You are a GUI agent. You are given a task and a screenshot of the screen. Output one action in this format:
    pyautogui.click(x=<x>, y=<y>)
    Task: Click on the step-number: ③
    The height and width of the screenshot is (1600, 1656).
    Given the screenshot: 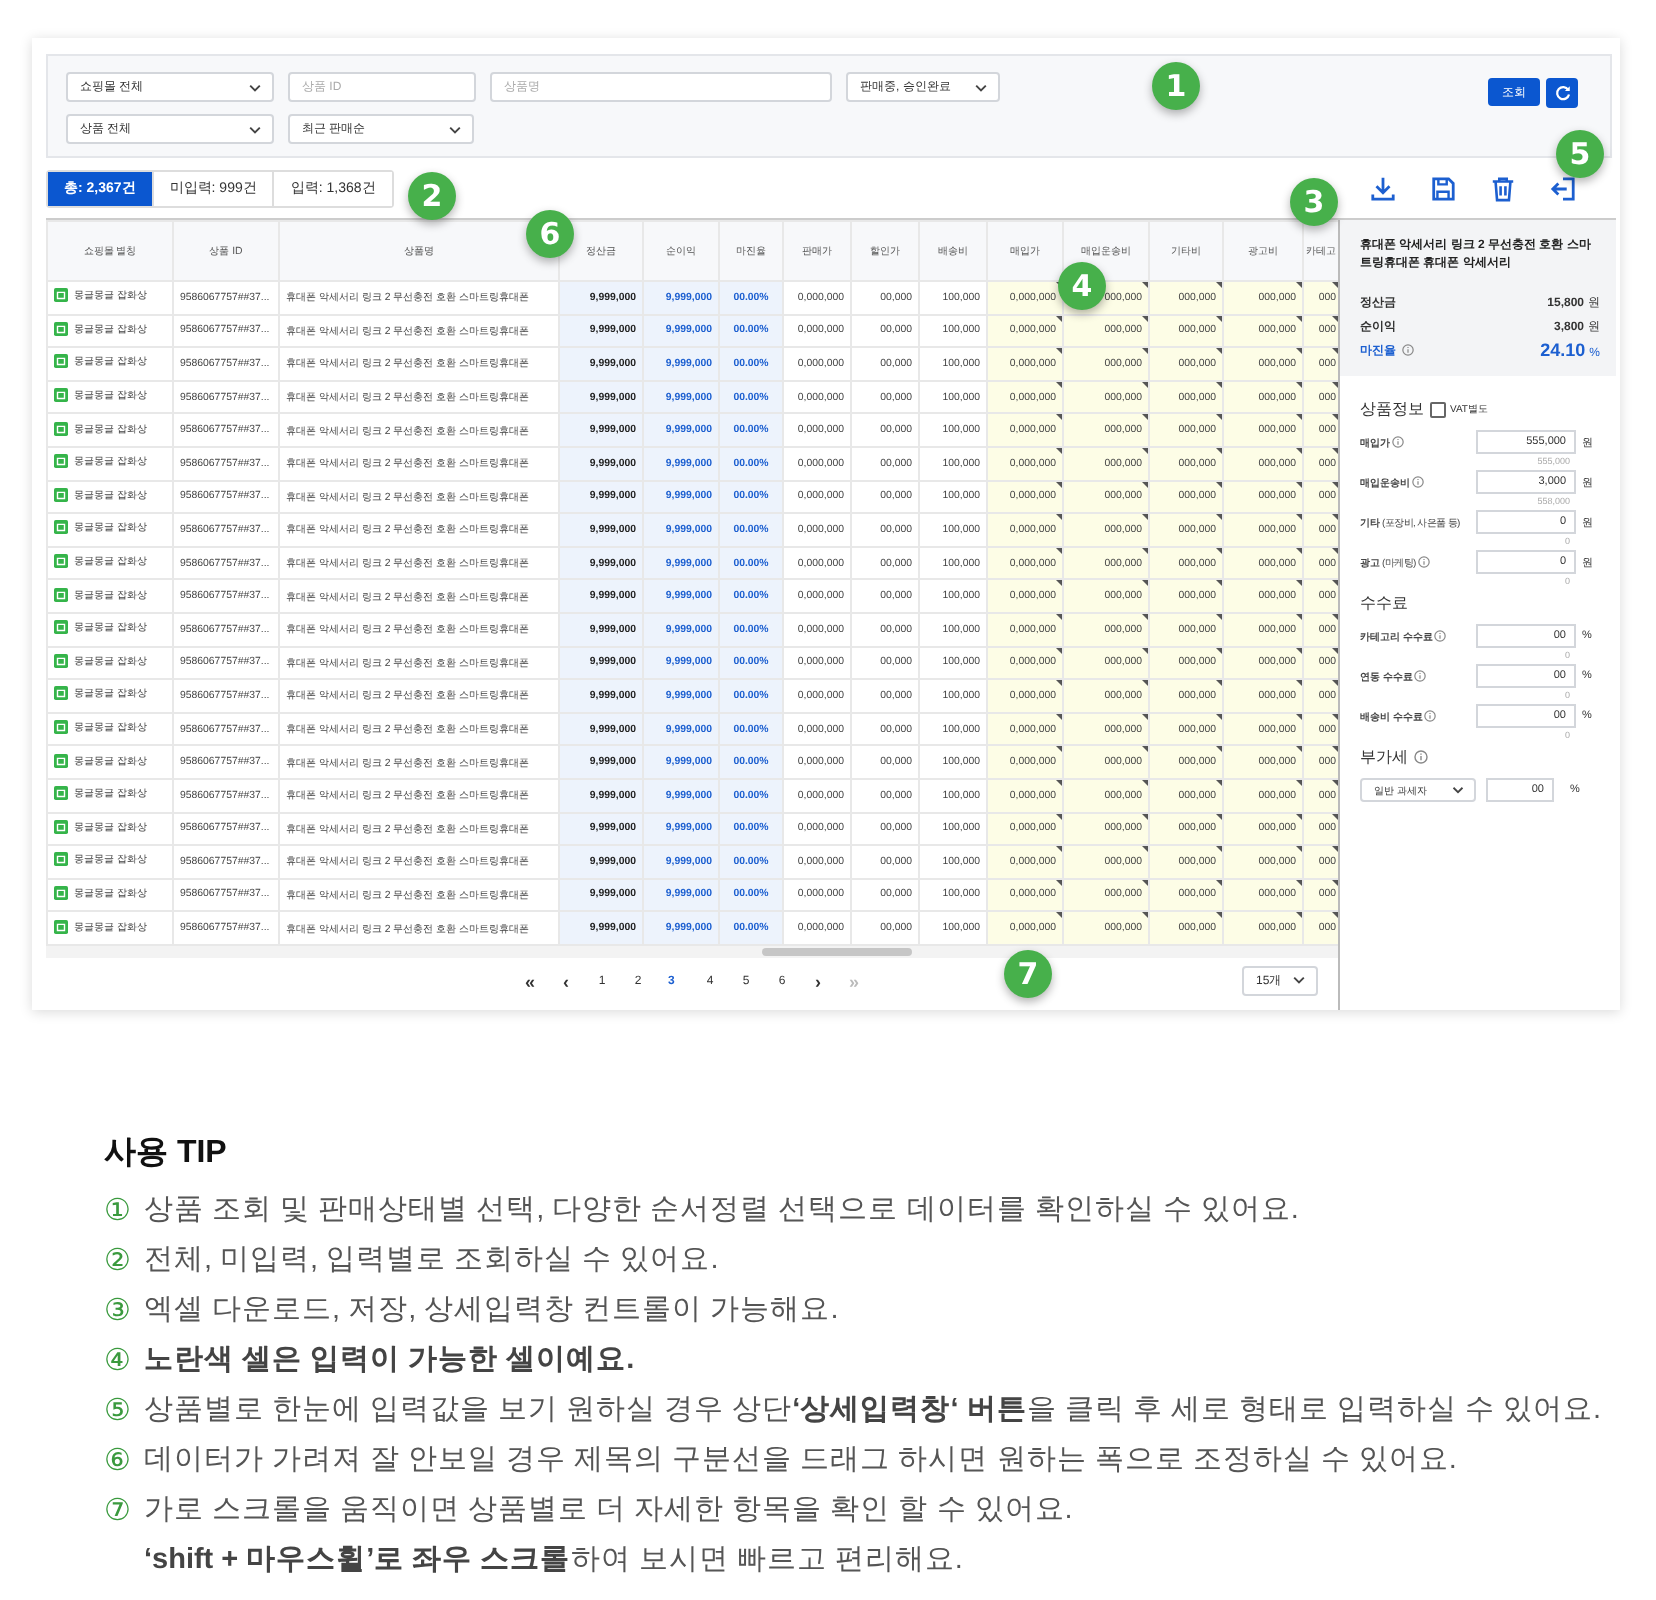 What is the action you would take?
    pyautogui.click(x=118, y=1309)
    